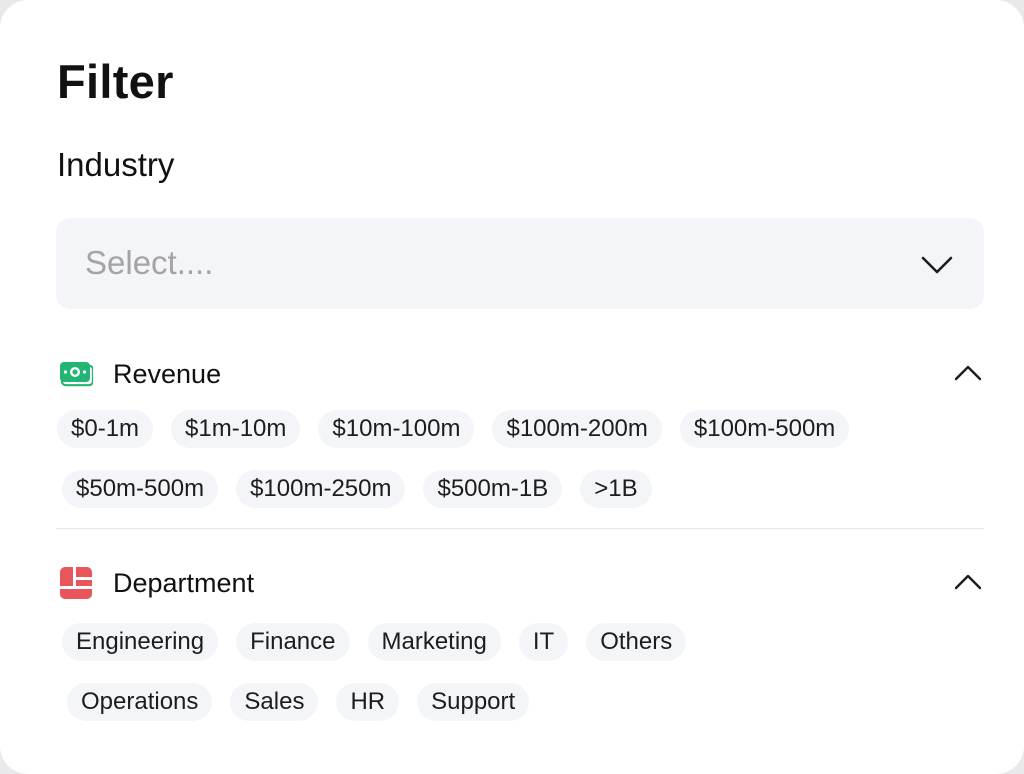 This screenshot has width=1024, height=774. Describe the element at coordinates (577, 429) in the screenshot. I see `revenue-chip: $100m-200m` at that location.